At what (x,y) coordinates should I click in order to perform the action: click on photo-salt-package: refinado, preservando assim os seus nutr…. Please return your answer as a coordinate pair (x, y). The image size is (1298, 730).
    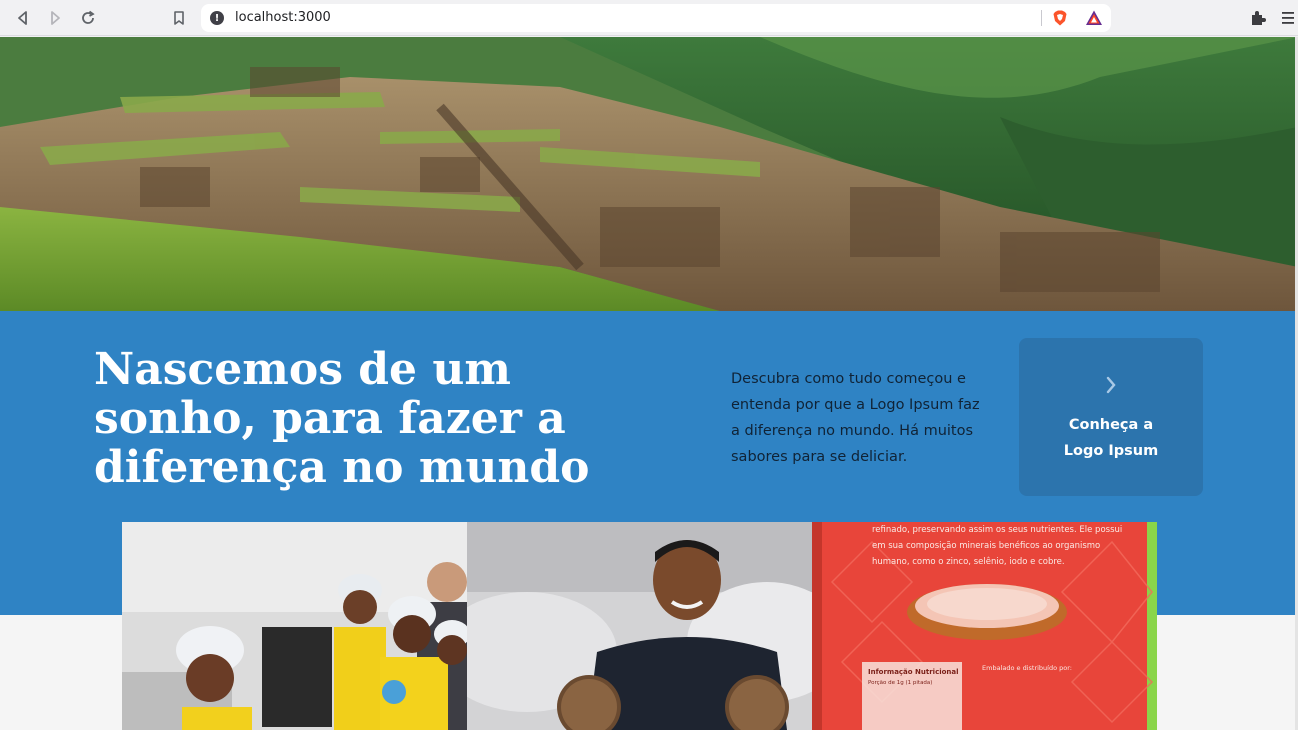
    Looking at the image, I should click on (984, 626).